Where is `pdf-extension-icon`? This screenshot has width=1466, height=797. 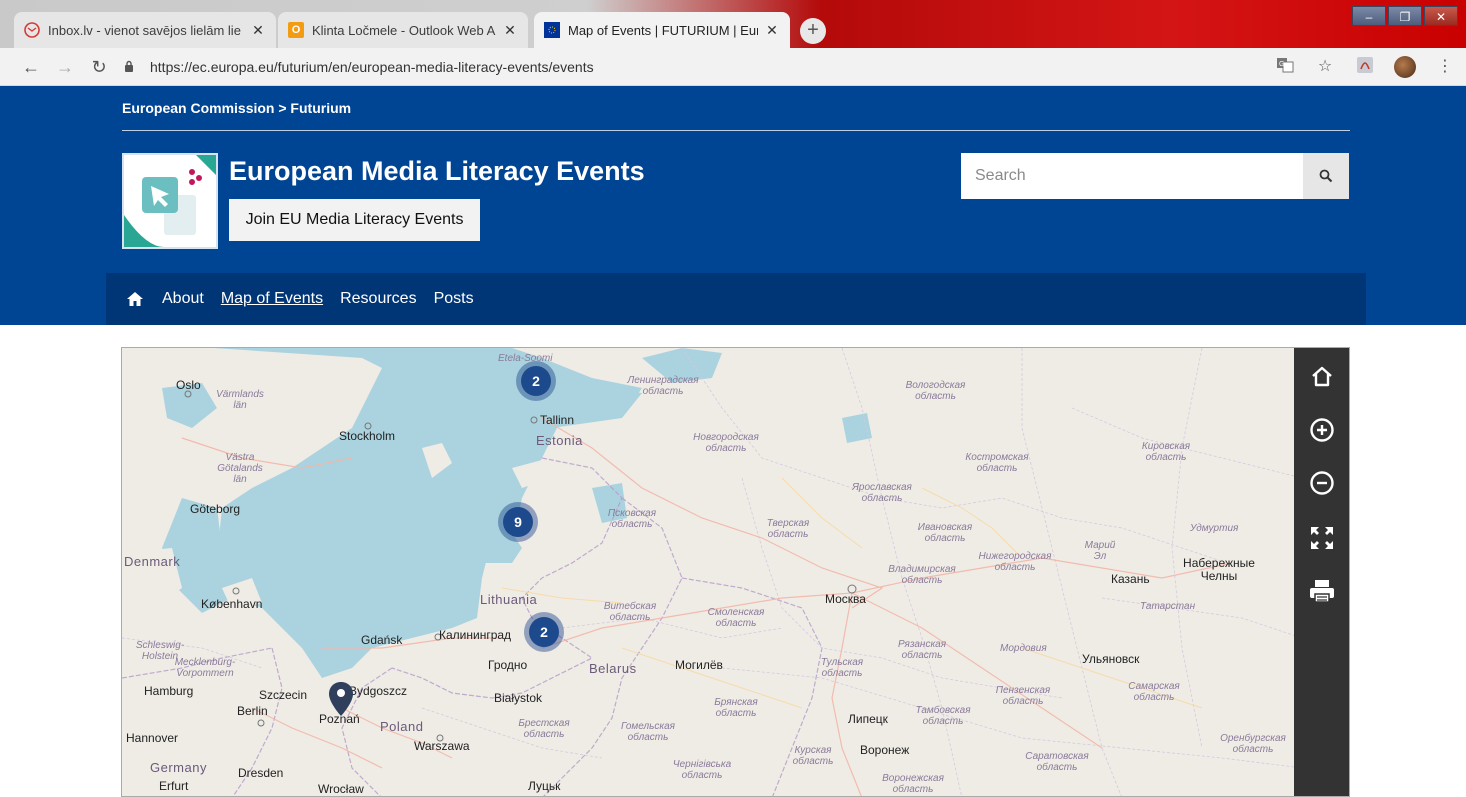 pdf-extension-icon is located at coordinates (1365, 67).